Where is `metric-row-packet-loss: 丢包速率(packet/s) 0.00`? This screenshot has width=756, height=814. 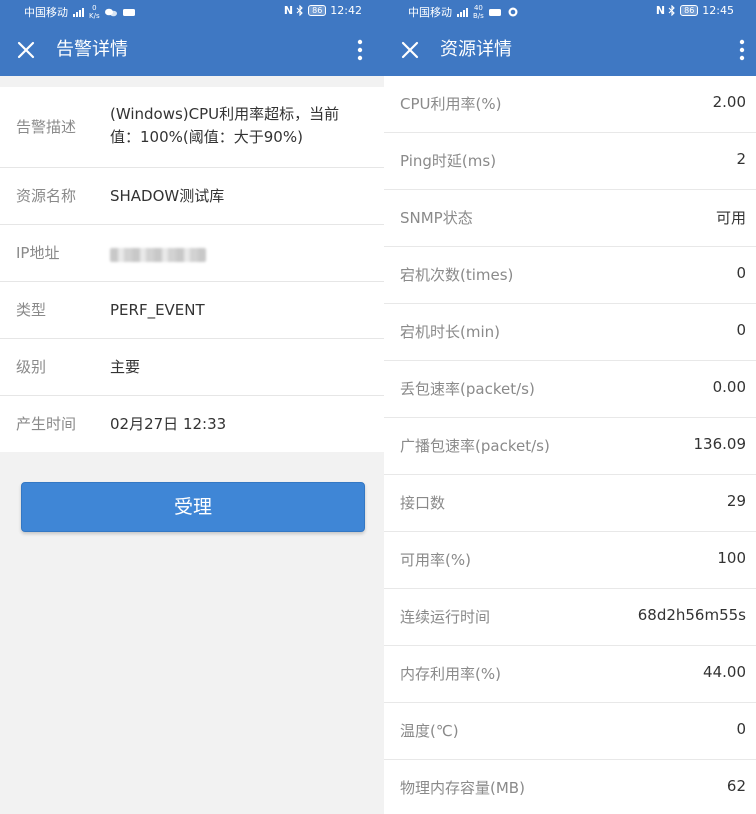
metric-row-packet-loss: 丢包速率(packet/s) 0.00 is located at coordinates (570, 389).